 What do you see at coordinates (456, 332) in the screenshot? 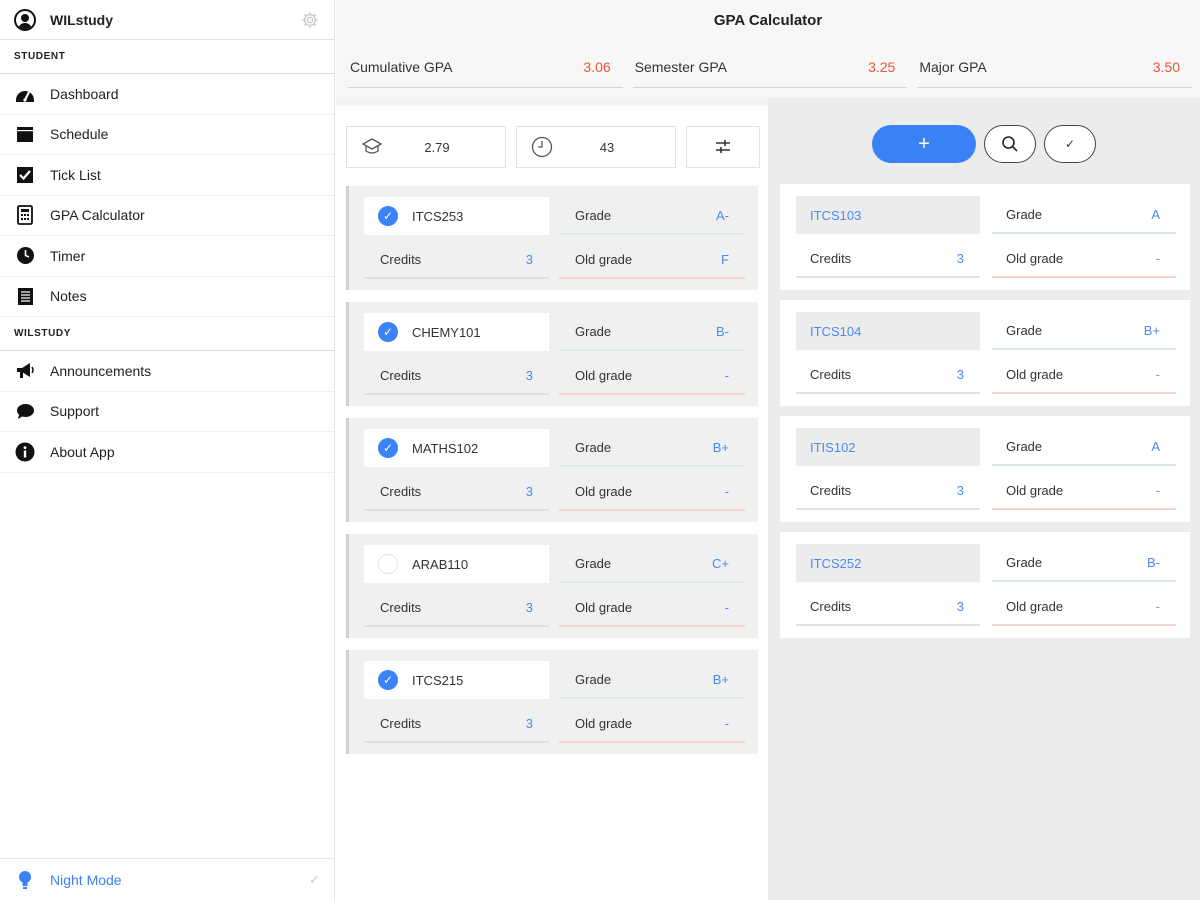
I see `course-name-field: ✓ CHEMY101` at bounding box center [456, 332].